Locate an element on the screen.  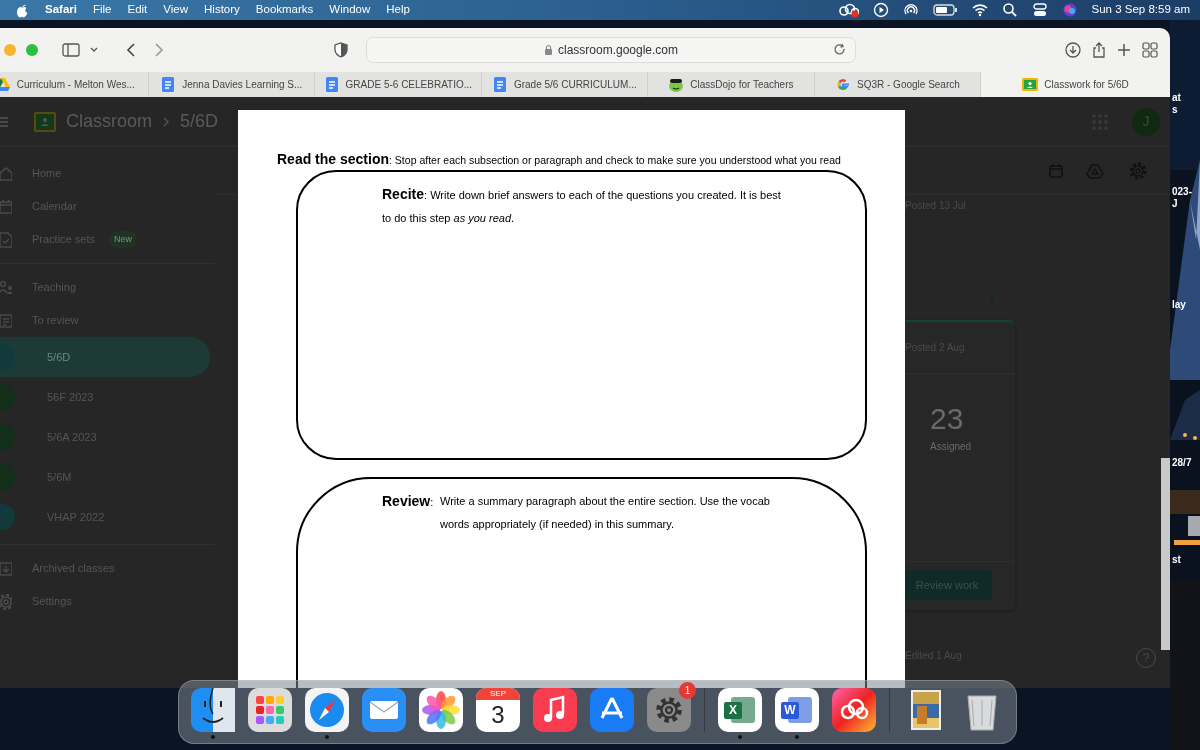
desktop-icon-label: lay is located at coordinates (1179, 304).